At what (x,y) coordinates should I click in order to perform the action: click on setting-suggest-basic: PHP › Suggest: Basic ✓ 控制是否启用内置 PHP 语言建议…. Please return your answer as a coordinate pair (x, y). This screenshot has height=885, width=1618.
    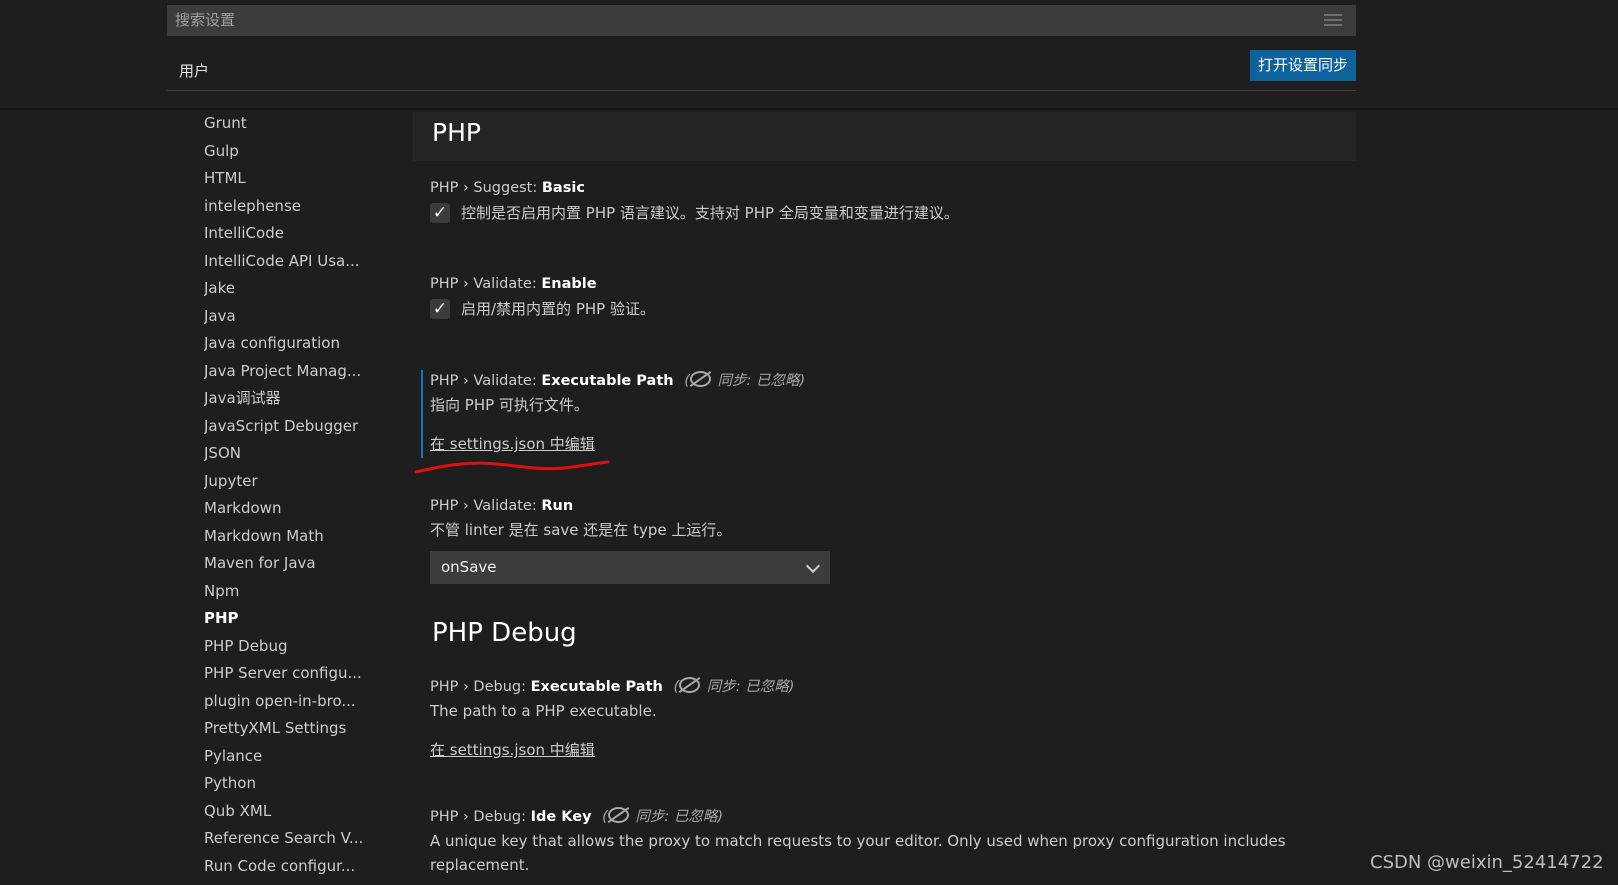
    Looking at the image, I should click on (880, 200).